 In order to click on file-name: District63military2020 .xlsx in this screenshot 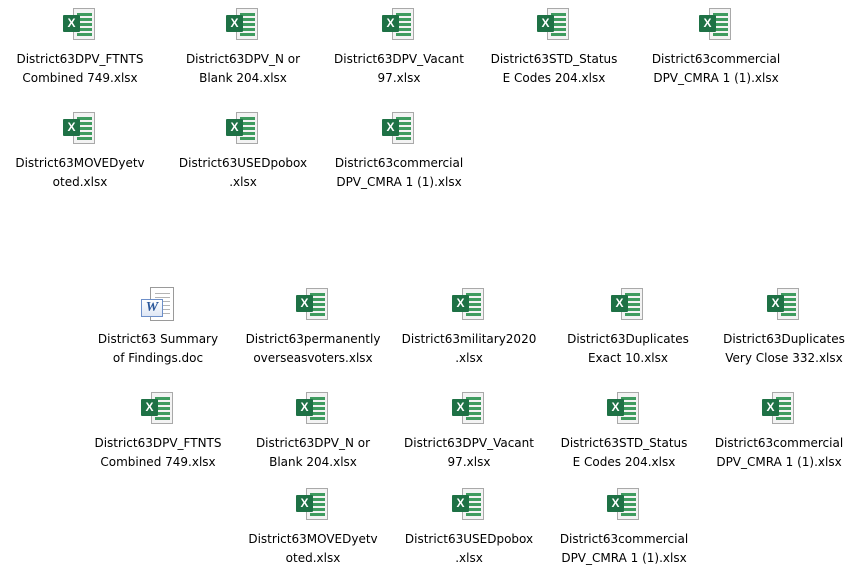, I will do `click(469, 348)`.